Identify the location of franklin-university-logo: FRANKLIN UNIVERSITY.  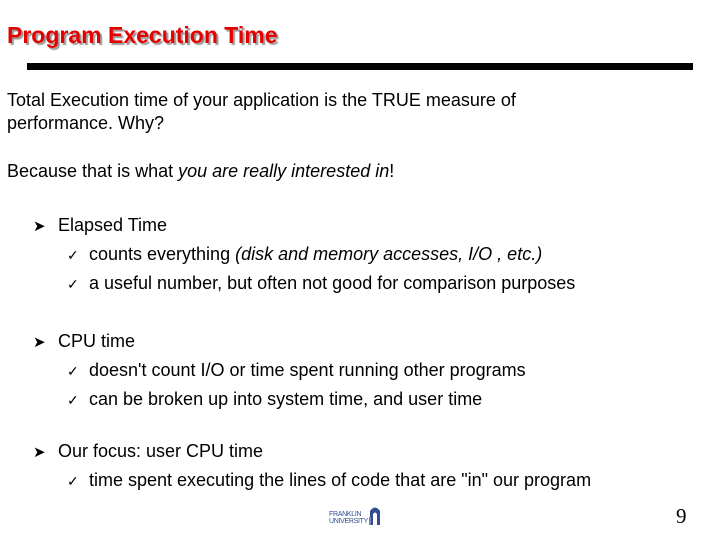
(355, 515).